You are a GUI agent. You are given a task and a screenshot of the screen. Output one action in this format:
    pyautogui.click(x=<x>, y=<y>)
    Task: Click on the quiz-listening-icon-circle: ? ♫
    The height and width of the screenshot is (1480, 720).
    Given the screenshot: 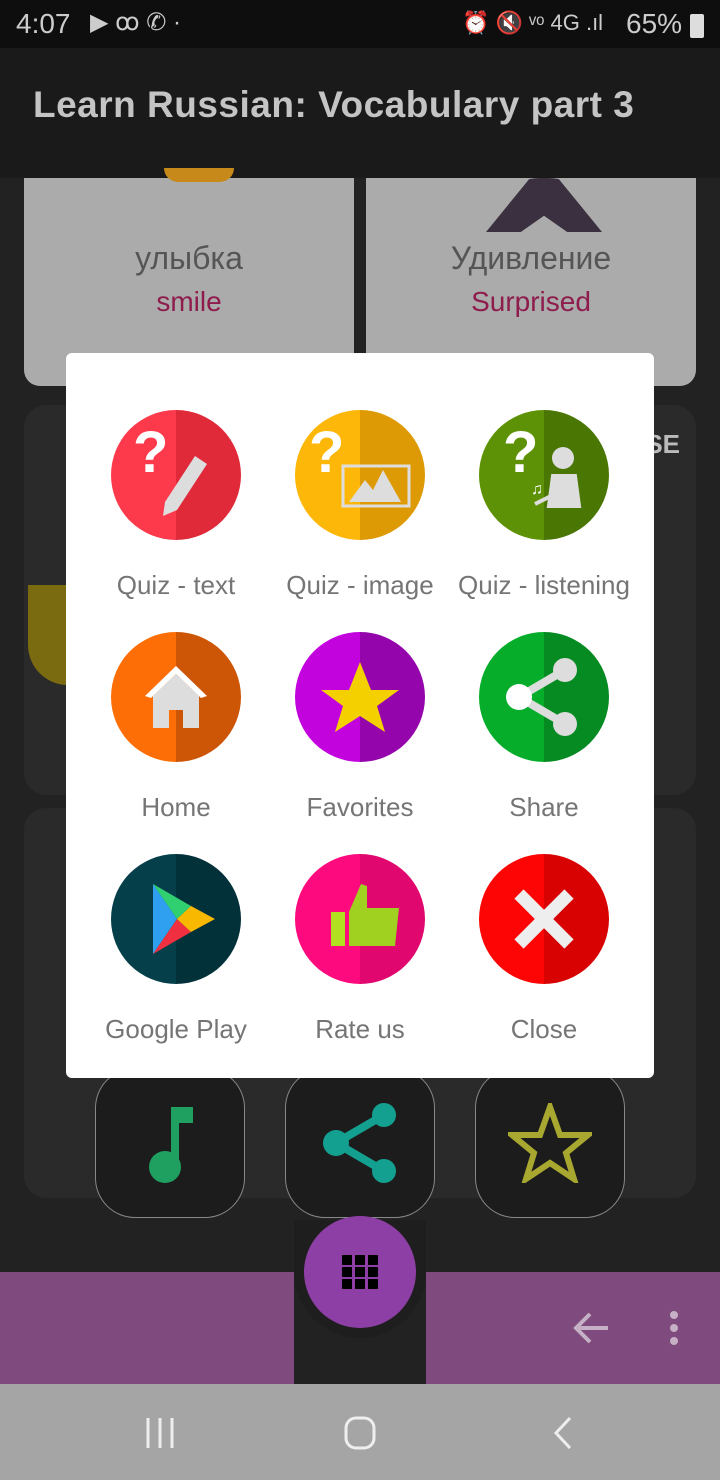 What is the action you would take?
    pyautogui.click(x=544, y=475)
    